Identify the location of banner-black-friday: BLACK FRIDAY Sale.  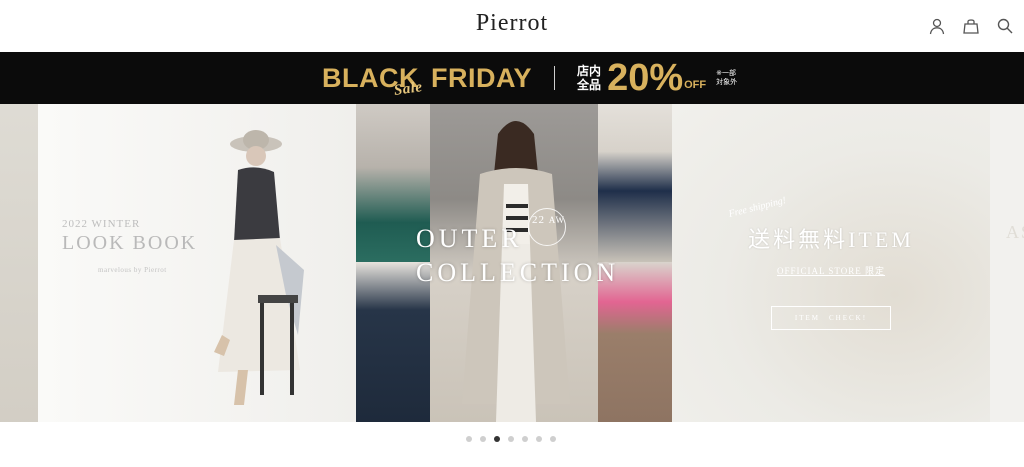
(427, 80).